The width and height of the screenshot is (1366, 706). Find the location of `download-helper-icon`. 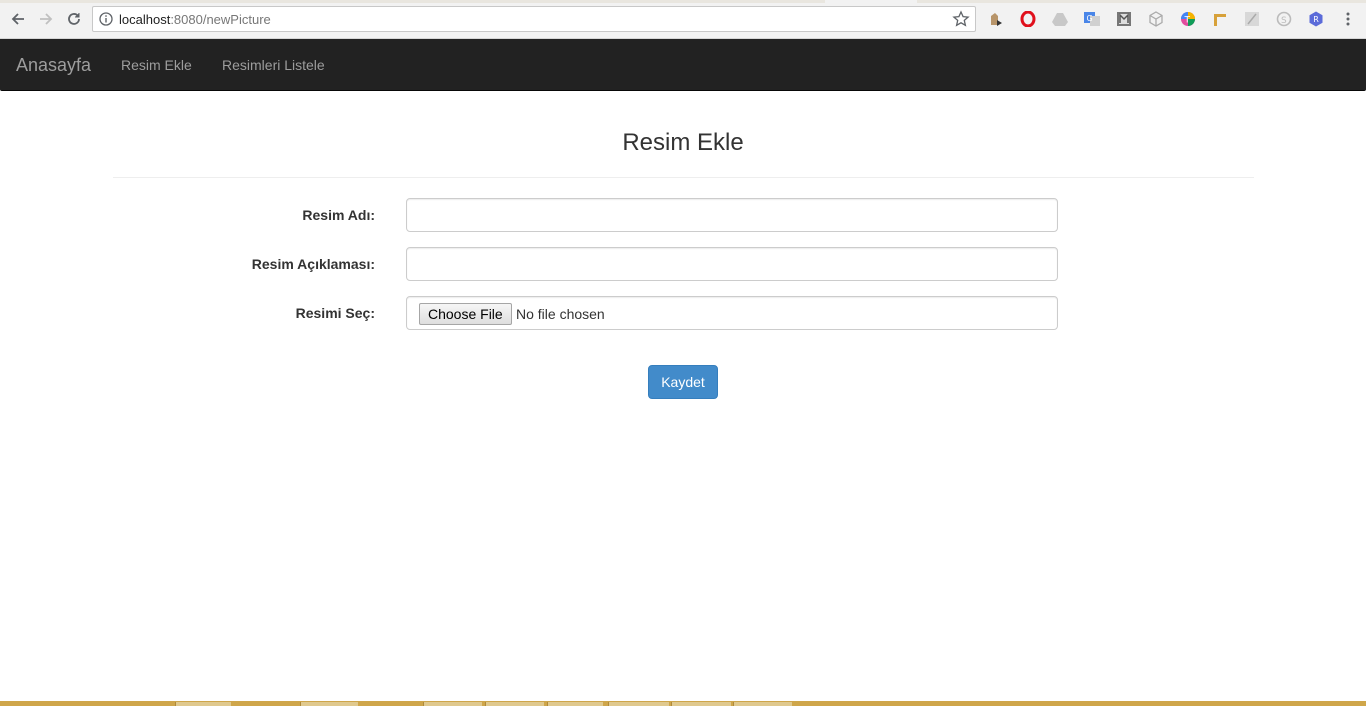

download-helper-icon is located at coordinates (996, 19).